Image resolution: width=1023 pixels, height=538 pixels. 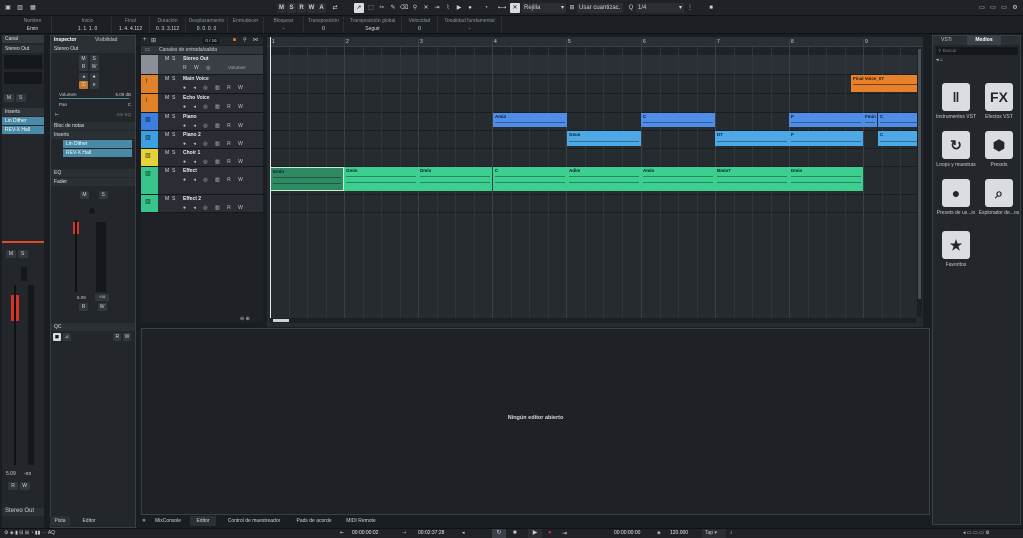 I want to click on panel-left-icon: ▭, so click(x=982, y=8).